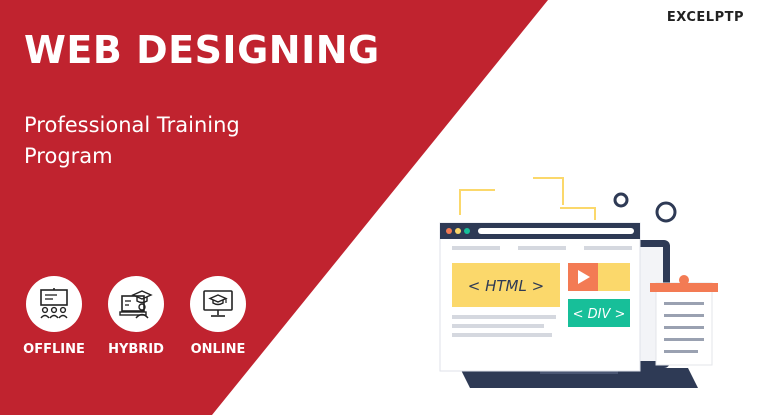  What do you see at coordinates (599, 314) in the screenshot?
I see `div-tag-text: < DIV >` at bounding box center [599, 314].